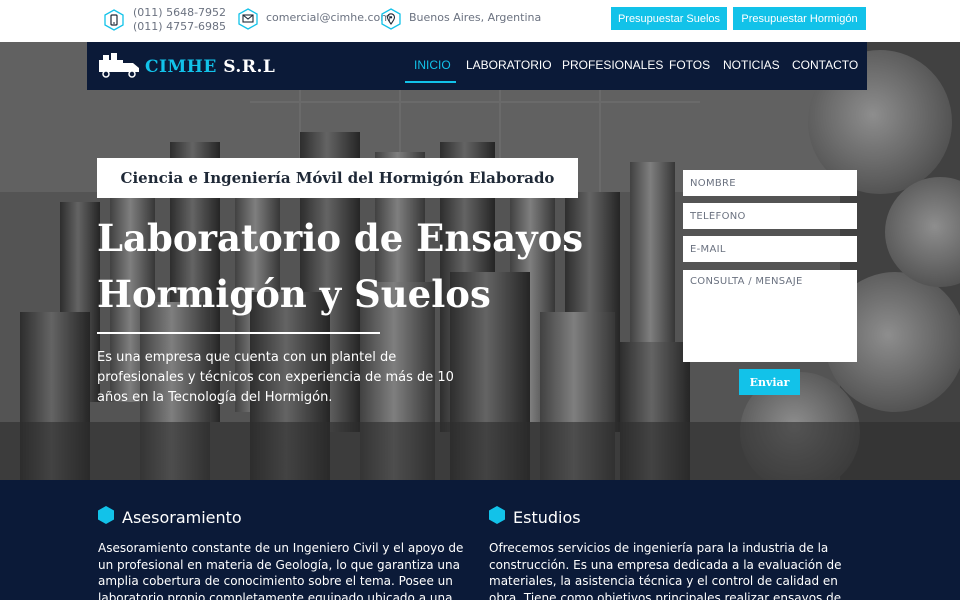  I want to click on nav-active-indicator, so click(430, 82).